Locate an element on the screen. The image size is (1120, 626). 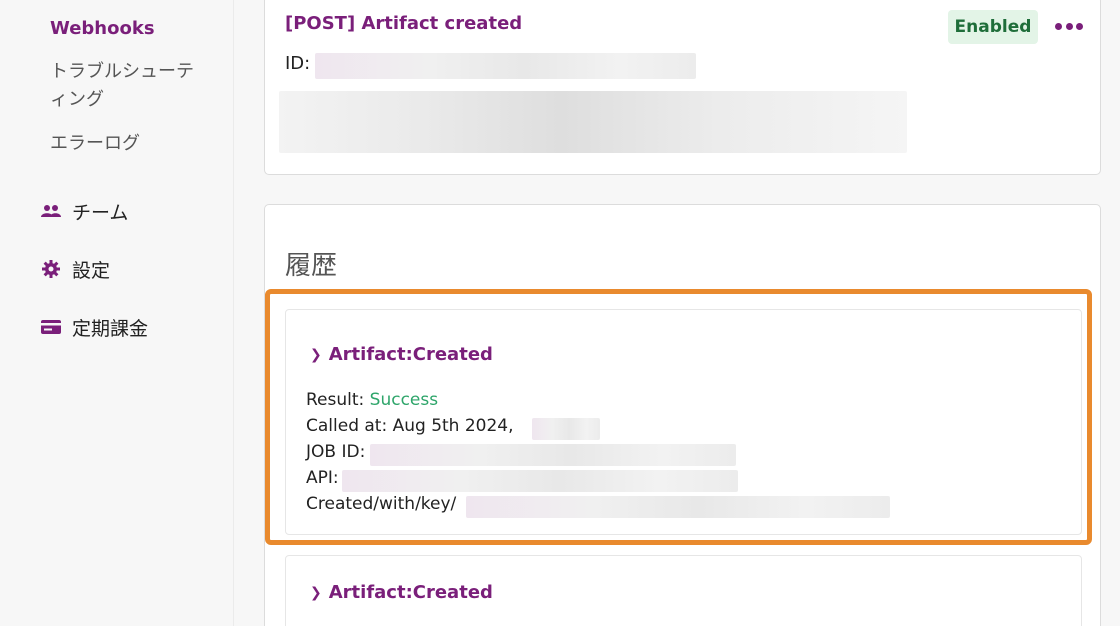
history-entry: ❯ Artifact:Created is located at coordinates (683, 590).